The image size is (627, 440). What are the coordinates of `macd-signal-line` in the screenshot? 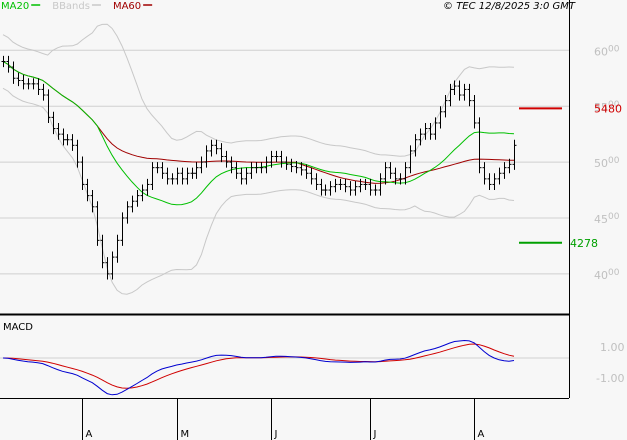 It's located at (258, 366).